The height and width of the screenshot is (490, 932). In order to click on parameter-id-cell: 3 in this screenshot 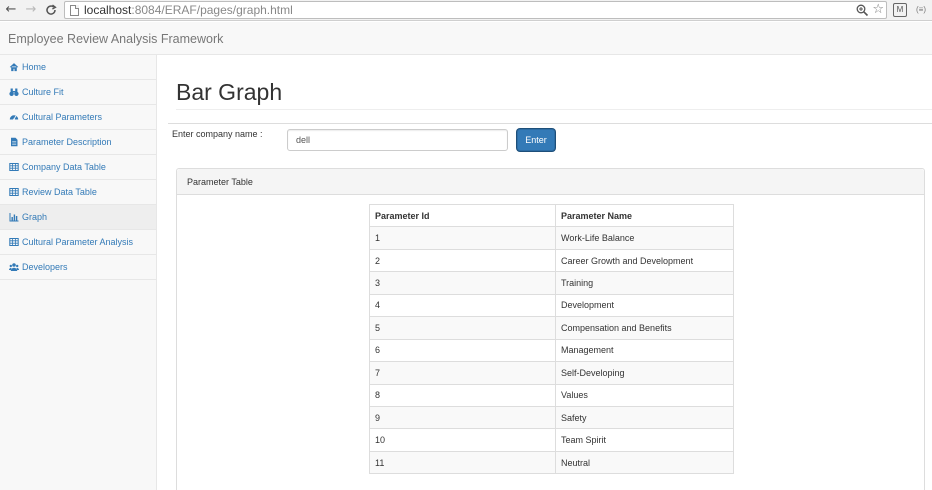, I will do `click(462, 283)`.